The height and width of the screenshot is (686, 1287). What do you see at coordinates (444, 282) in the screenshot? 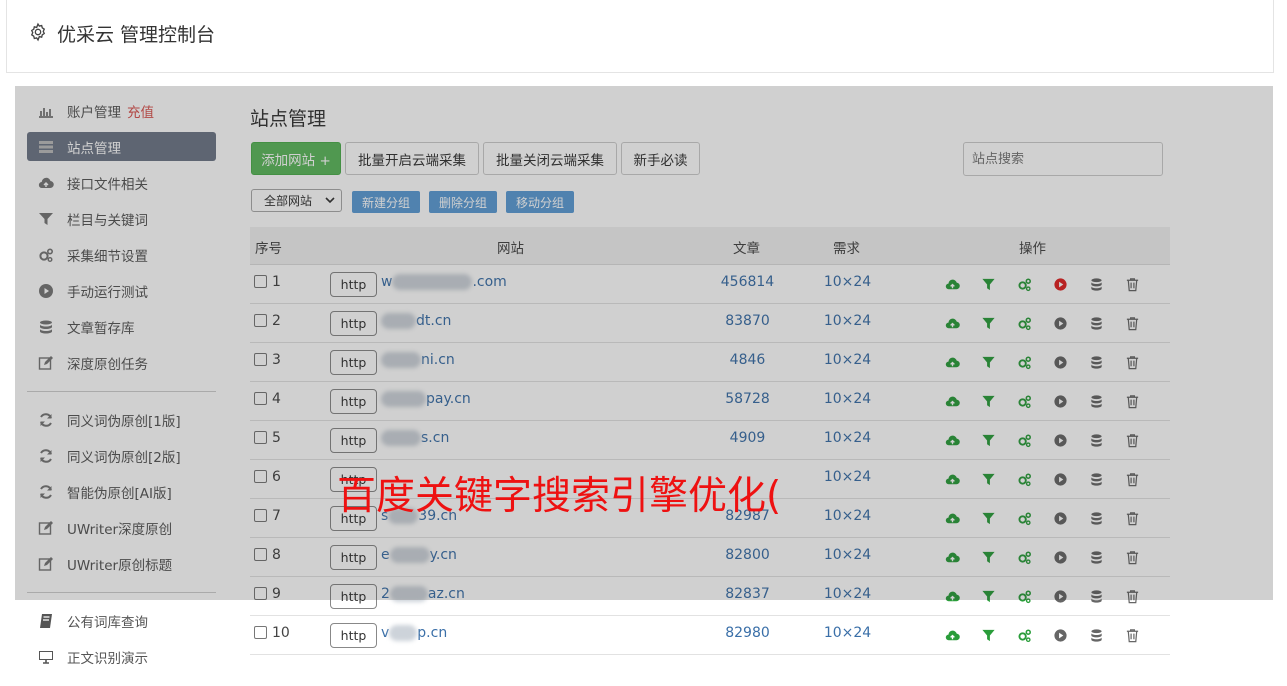
I see `site-link: w .com` at bounding box center [444, 282].